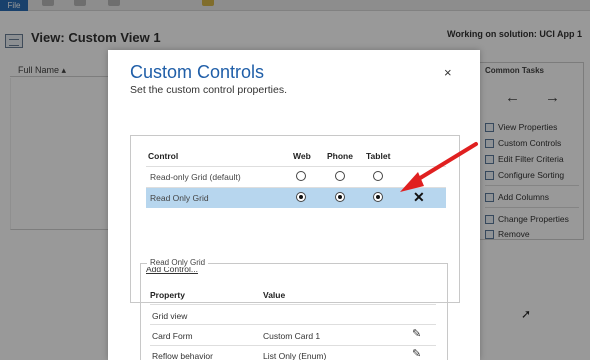 The image size is (590, 360). I want to click on control-row: Read-only Grid (default), so click(296, 177).